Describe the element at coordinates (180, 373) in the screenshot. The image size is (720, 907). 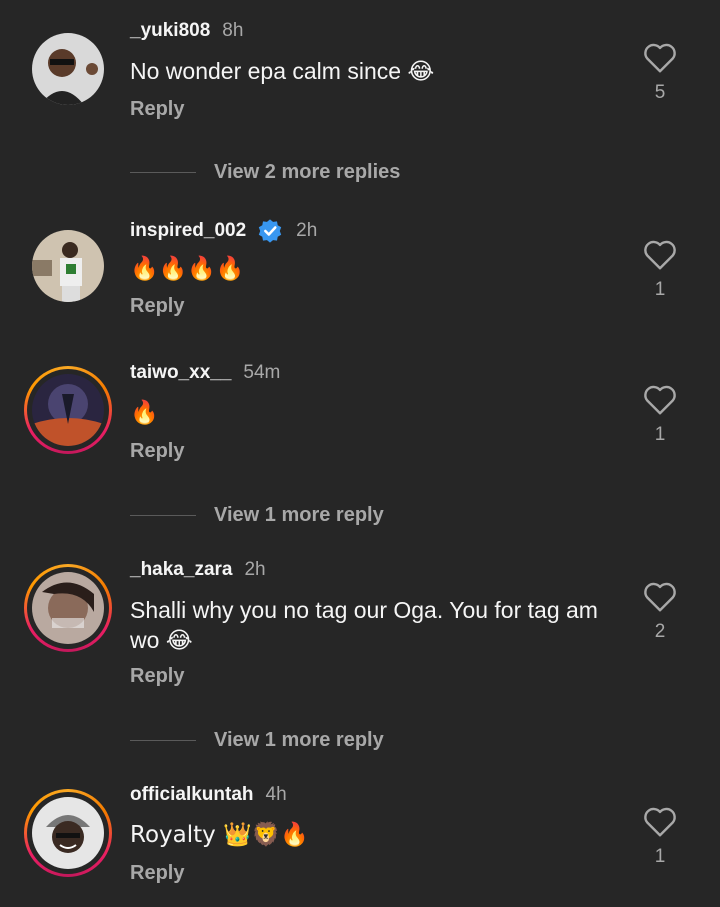
I see `username: taiwo_xx__` at that location.